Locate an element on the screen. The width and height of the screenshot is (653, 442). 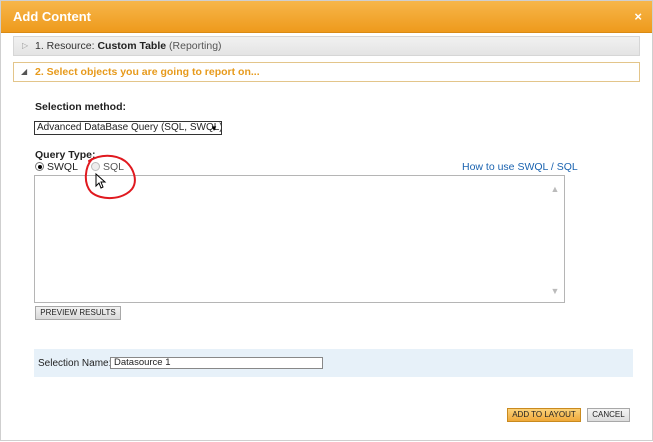
cancel-button: CANCEL is located at coordinates (608, 415).